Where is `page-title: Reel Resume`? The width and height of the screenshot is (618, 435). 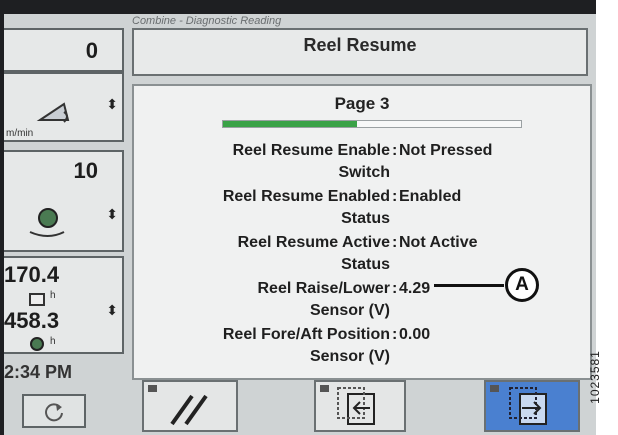
page-title: Reel Resume is located at coordinates (360, 52).